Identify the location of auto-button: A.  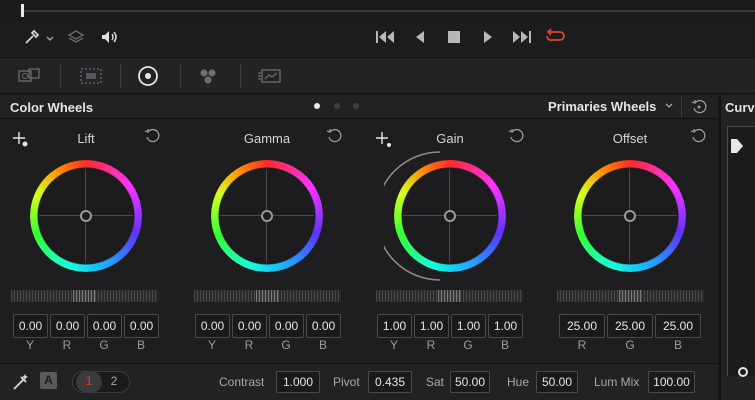
(48, 380).